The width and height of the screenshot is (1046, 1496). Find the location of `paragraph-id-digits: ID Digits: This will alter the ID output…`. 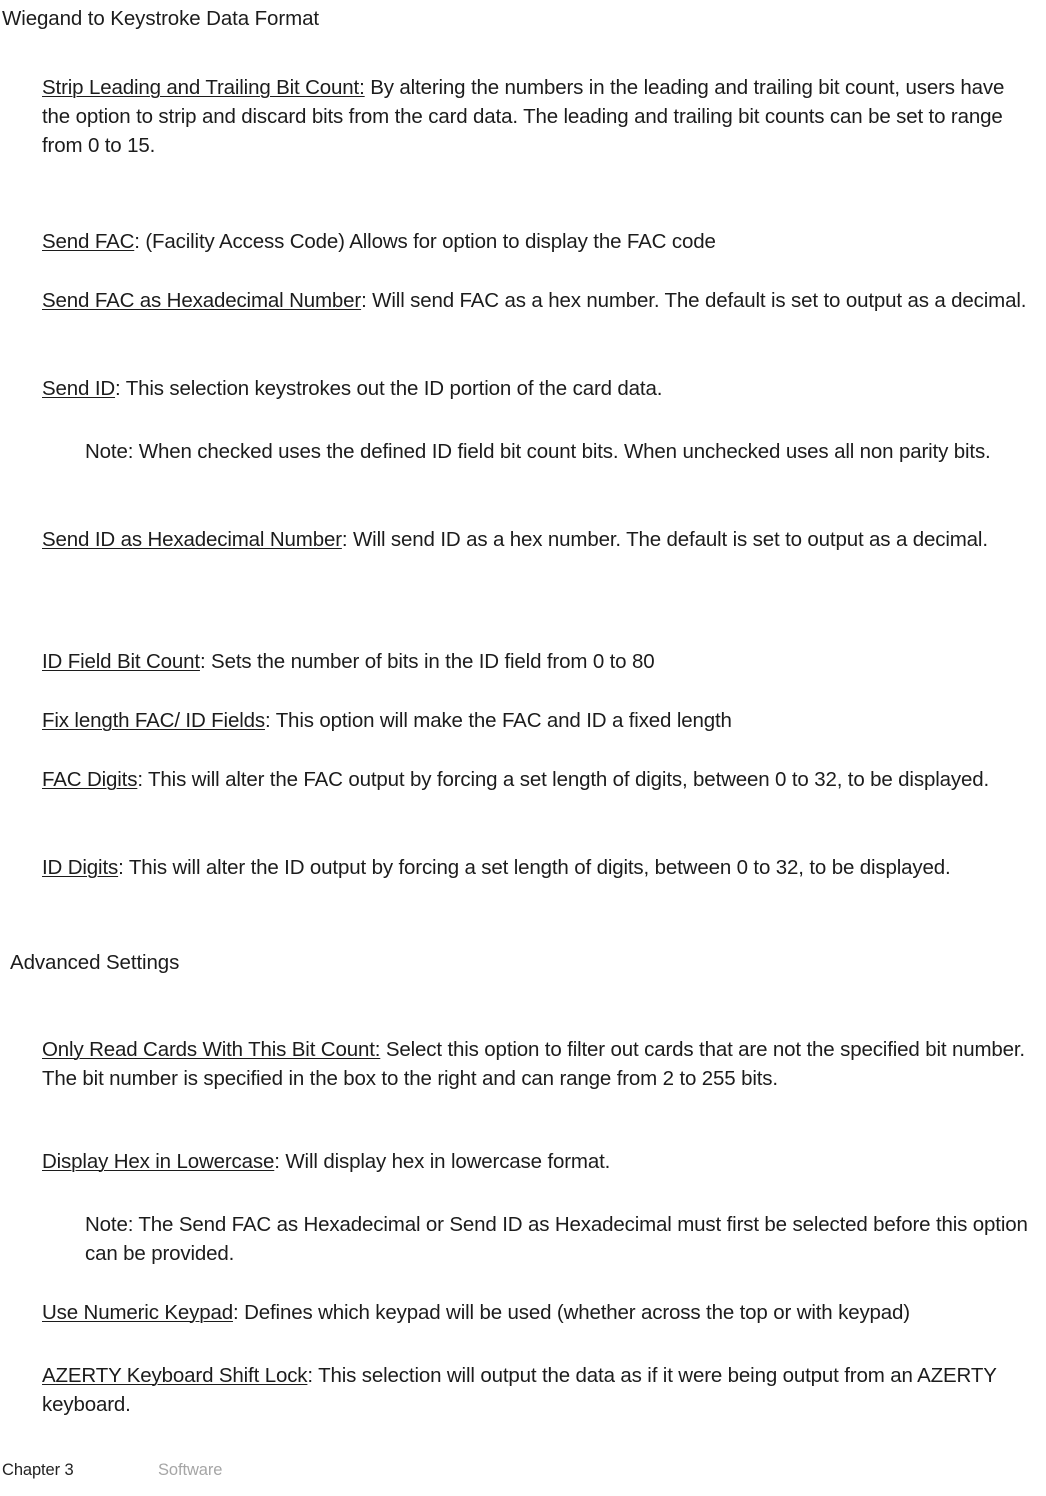

paragraph-id-digits: ID Digits: This will alter the ID output… is located at coordinates (539, 867).